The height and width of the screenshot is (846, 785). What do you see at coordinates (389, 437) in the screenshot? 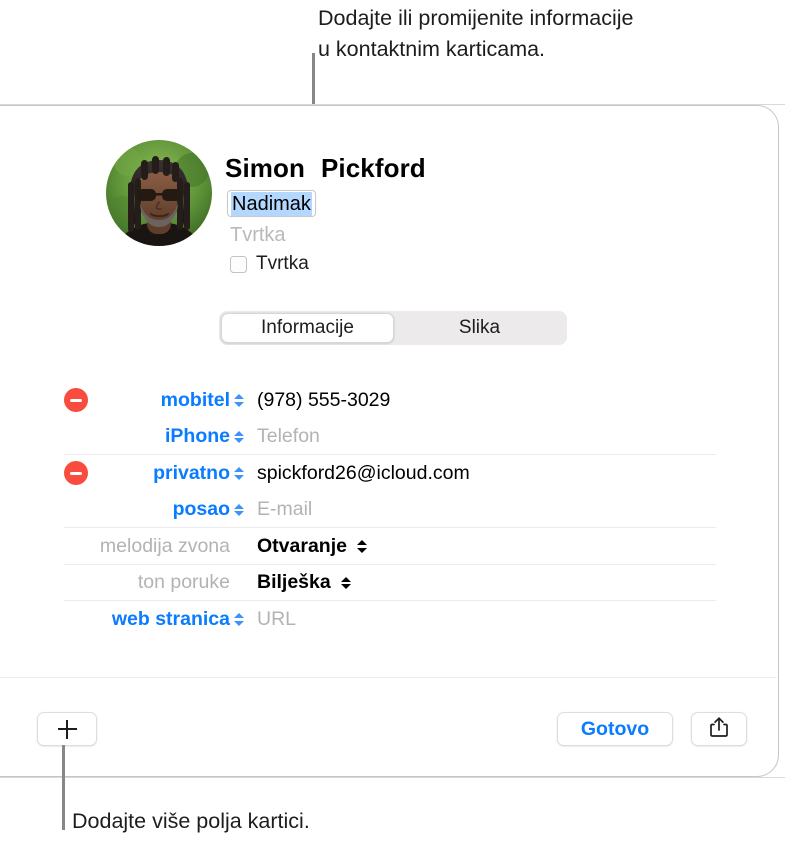
I see `field-row: iPhone Telefon` at bounding box center [389, 437].